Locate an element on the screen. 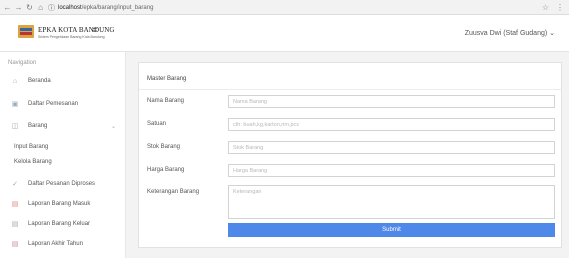  info-icon: ⓘ is located at coordinates (51, 8).